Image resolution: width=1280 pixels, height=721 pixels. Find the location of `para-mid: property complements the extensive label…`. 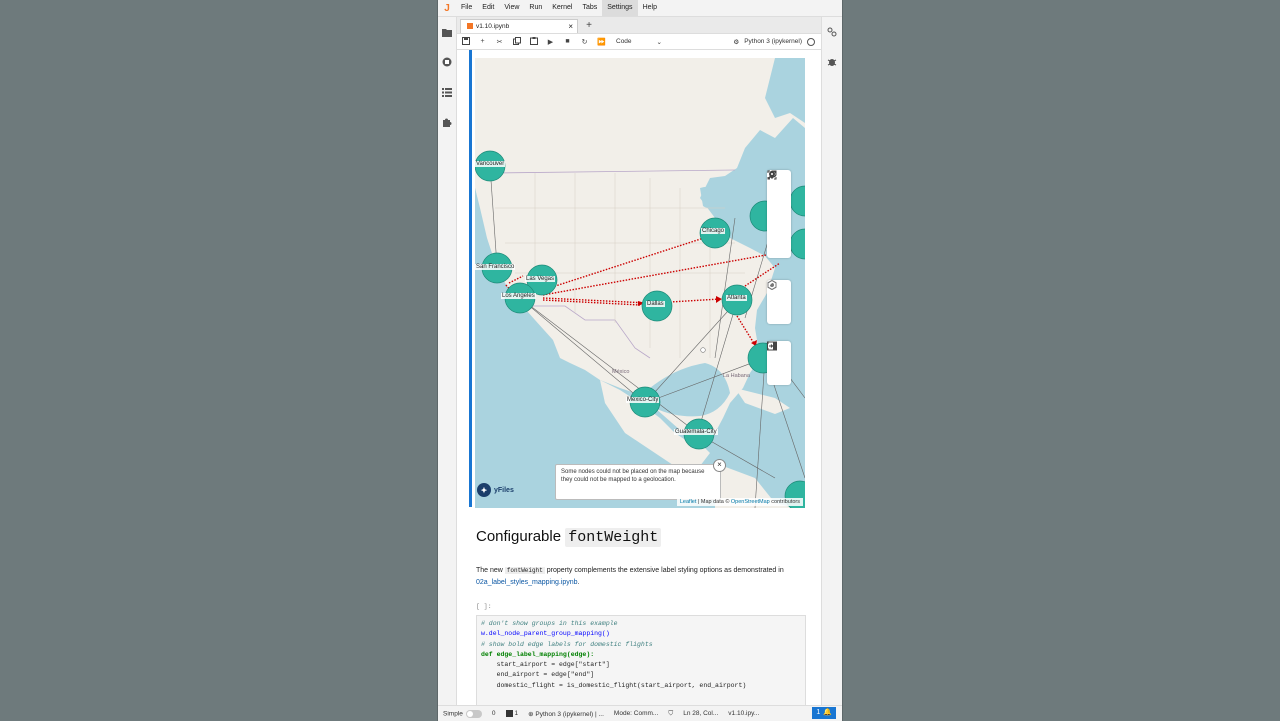

para-mid: property complements the extensive label… is located at coordinates (664, 570).